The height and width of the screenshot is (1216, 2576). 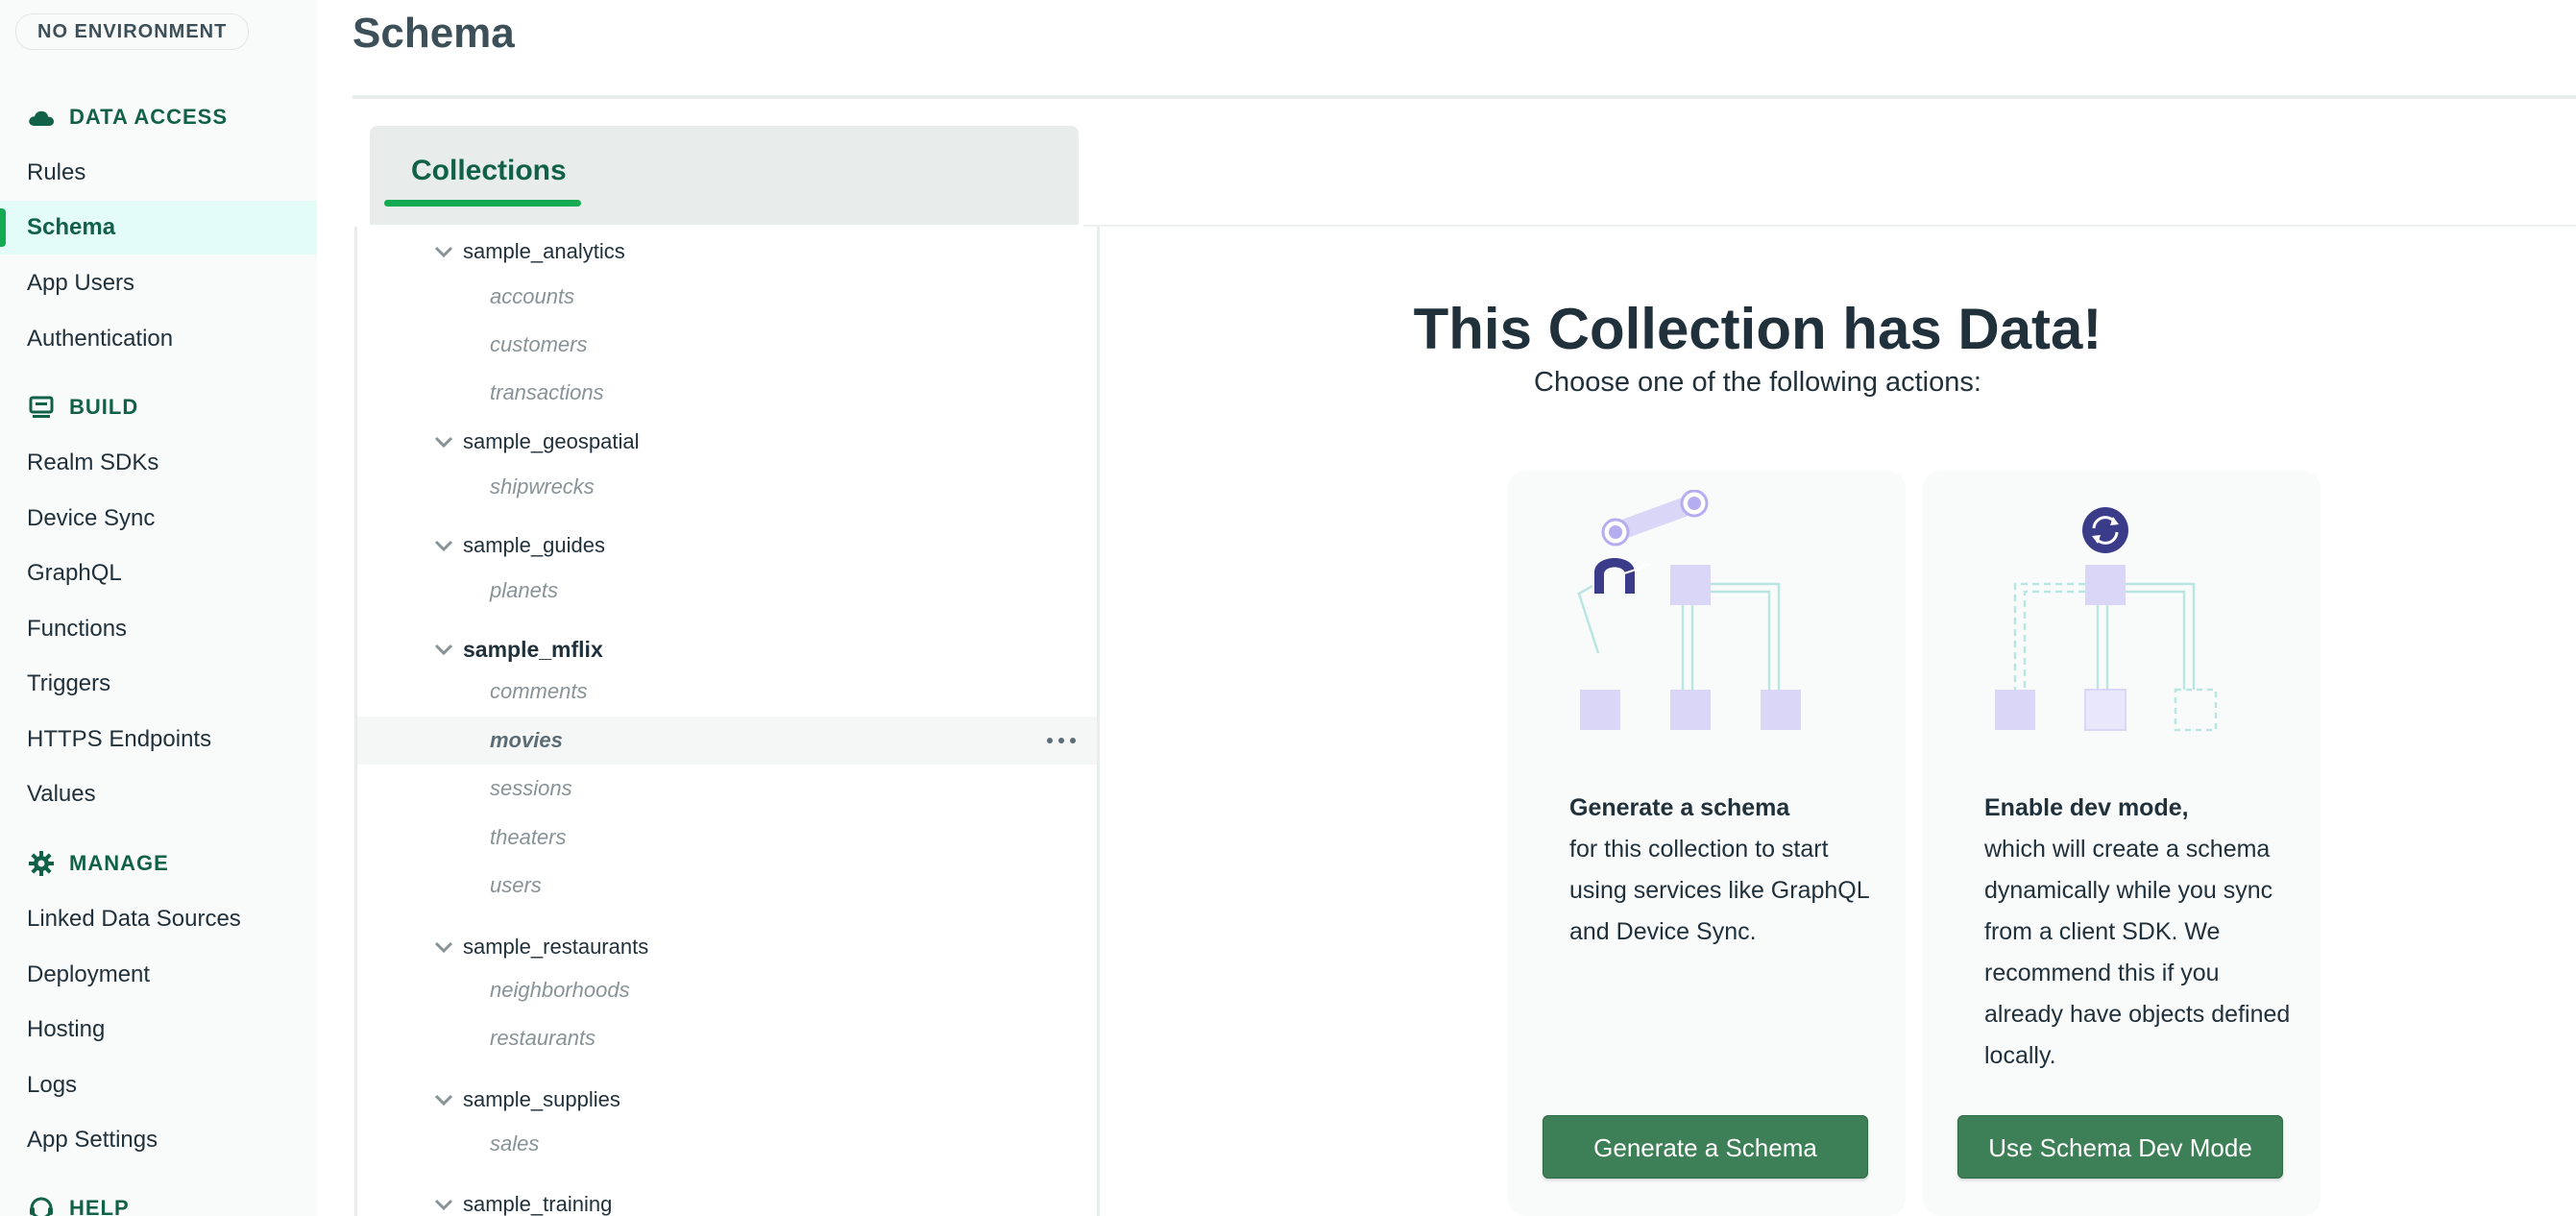 What do you see at coordinates (542, 487) in the screenshot?
I see `collection-name: shipwrecks` at bounding box center [542, 487].